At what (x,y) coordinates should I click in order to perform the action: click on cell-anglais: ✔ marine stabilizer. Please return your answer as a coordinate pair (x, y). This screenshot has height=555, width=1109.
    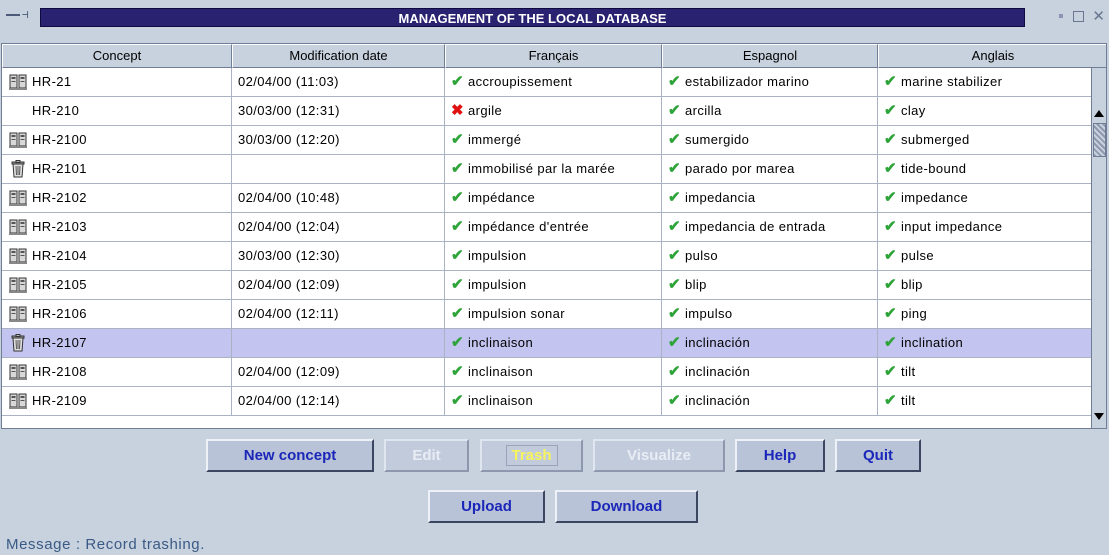
    Looking at the image, I should click on (984, 82).